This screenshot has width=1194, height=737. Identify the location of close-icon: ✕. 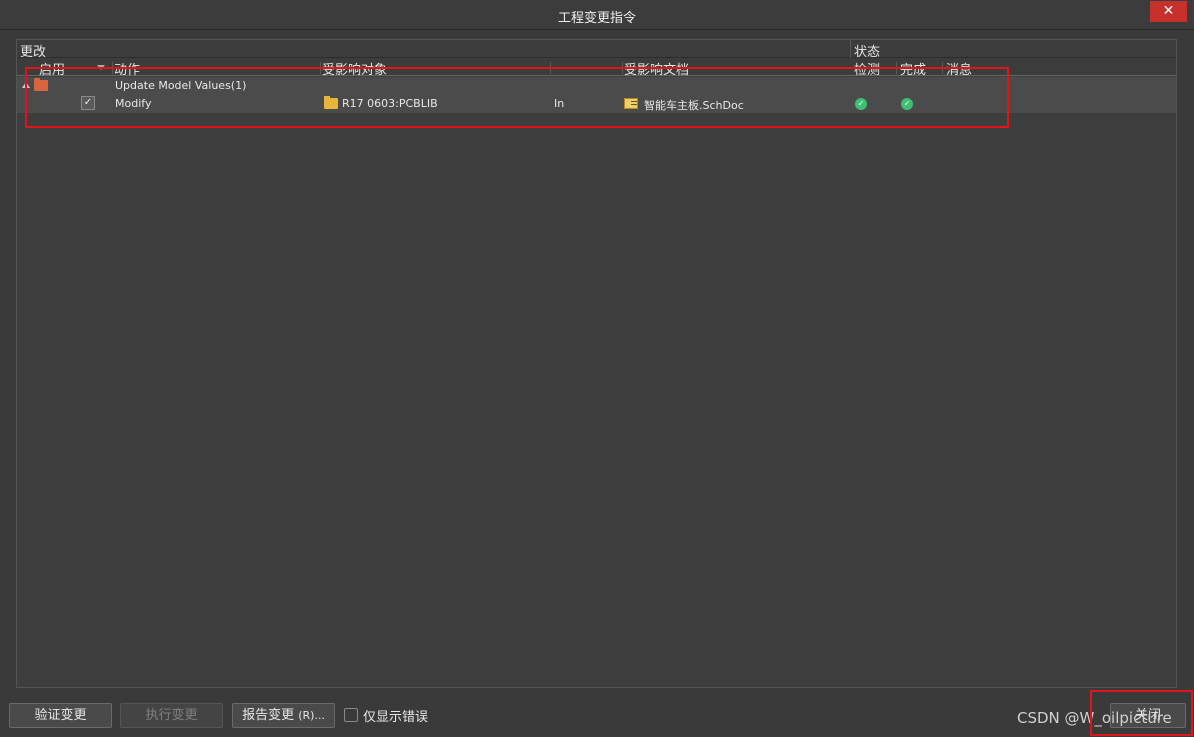
(1168, 11).